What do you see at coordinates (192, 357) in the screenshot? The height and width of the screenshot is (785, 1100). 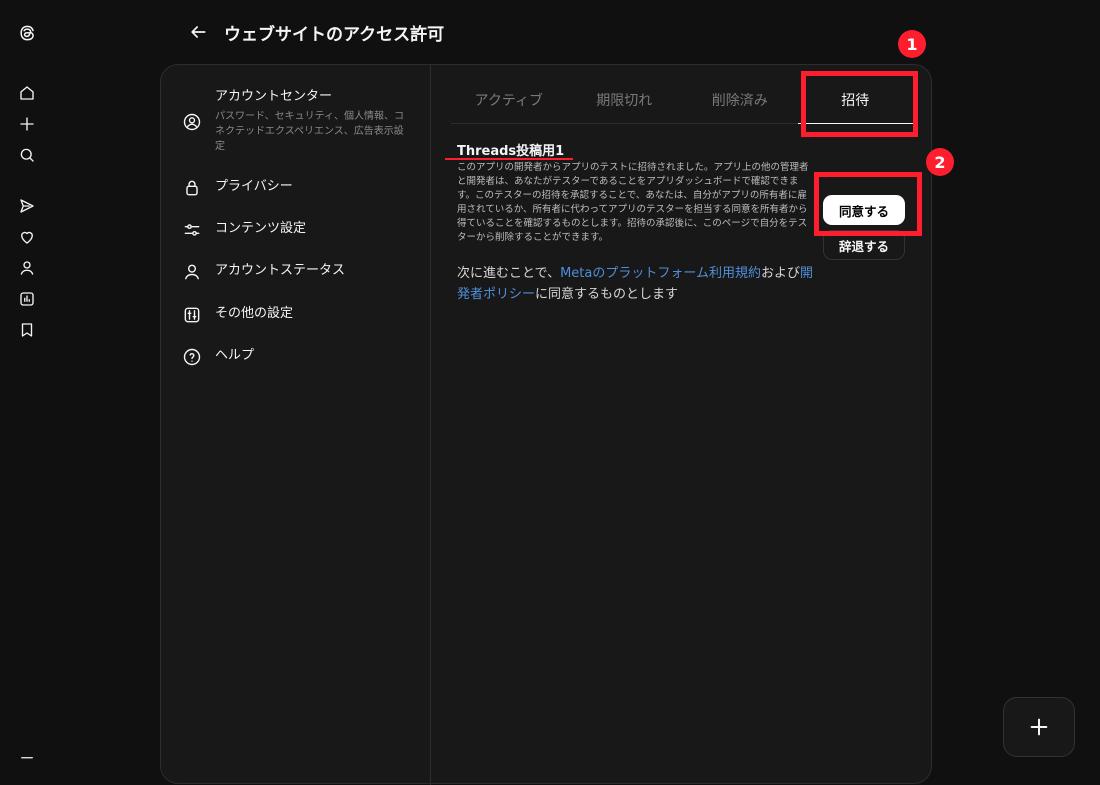 I see `help-icon` at bounding box center [192, 357].